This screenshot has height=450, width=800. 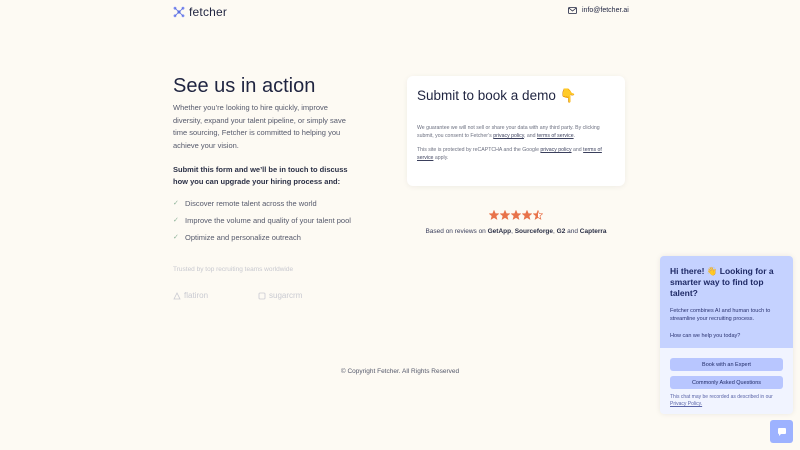 I want to click on sugarcrm-logo-icon, so click(x=262, y=295).